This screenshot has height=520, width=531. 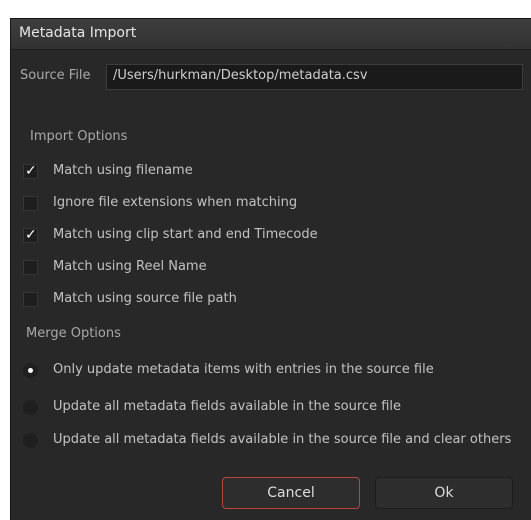 What do you see at coordinates (30, 267) in the screenshot?
I see `checkbox-match-reel-name` at bounding box center [30, 267].